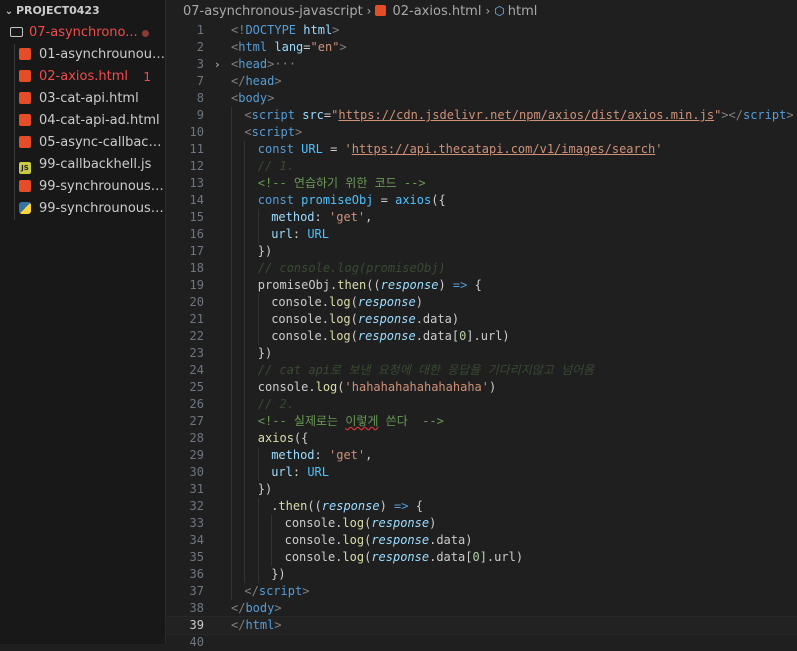 The image size is (797, 651). I want to click on code-token: >, so click(278, 608).